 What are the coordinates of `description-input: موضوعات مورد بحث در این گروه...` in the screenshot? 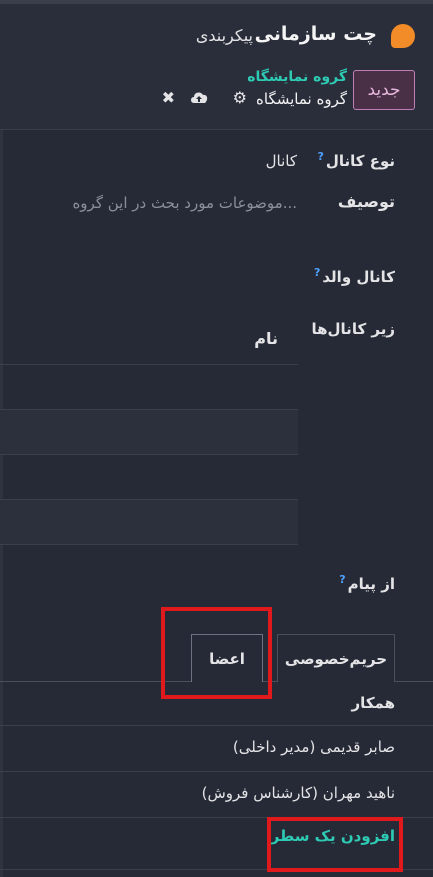 It's located at (184, 203).